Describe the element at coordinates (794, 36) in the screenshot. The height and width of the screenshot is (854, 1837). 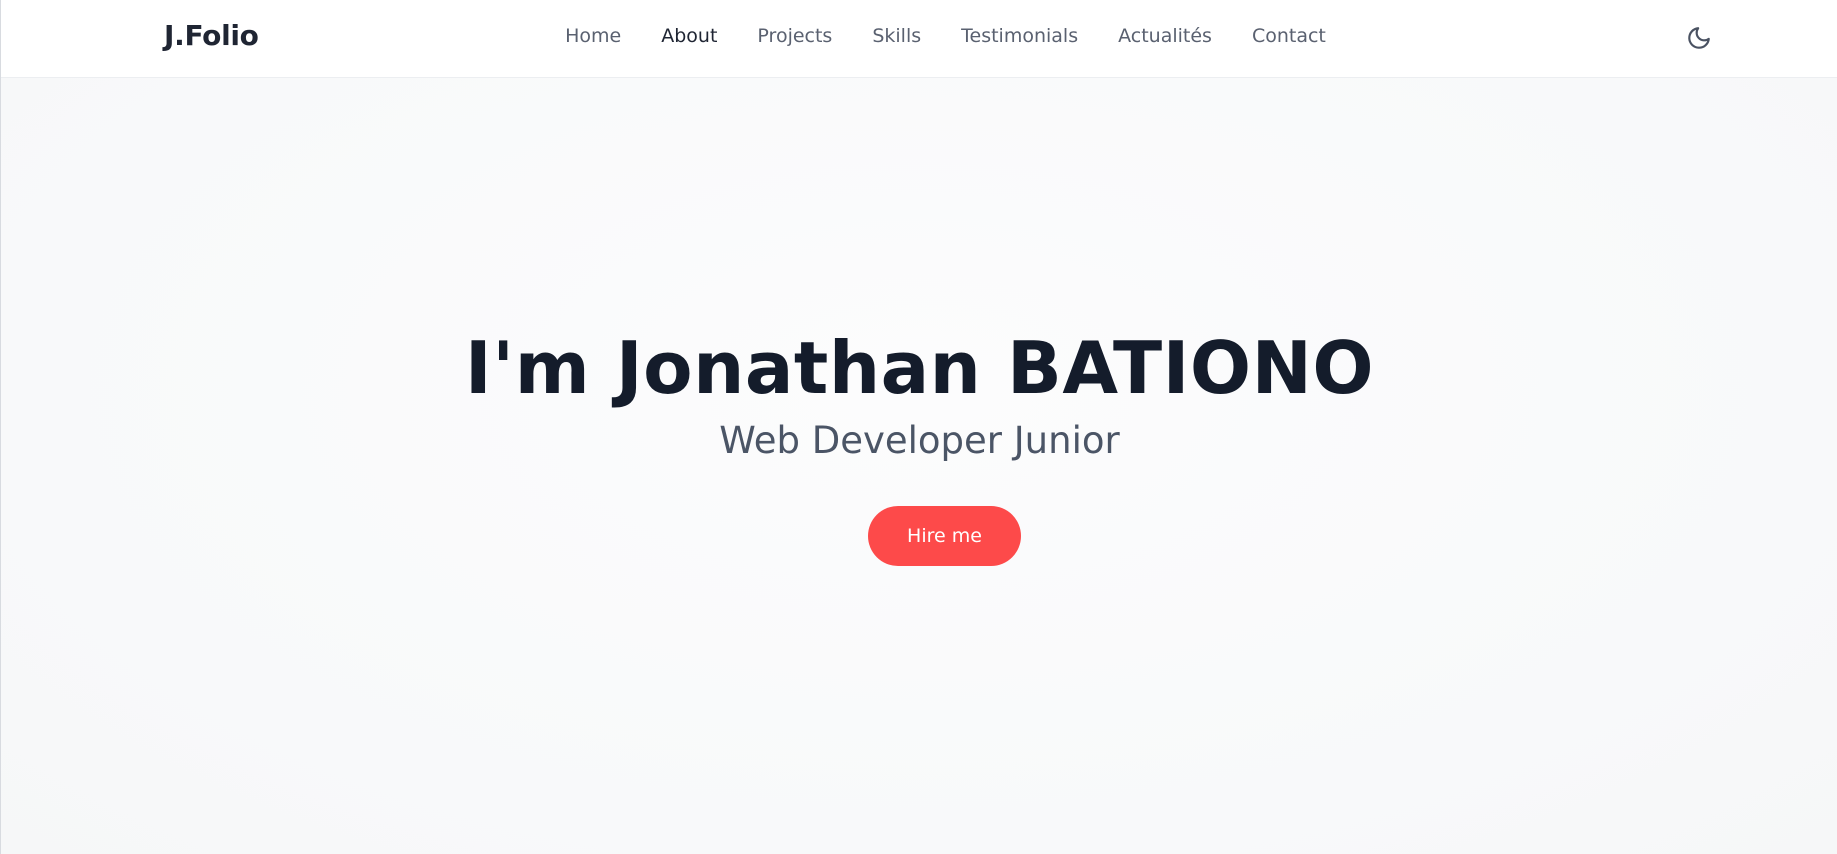
I see `nav-link-projects: Projects` at that location.